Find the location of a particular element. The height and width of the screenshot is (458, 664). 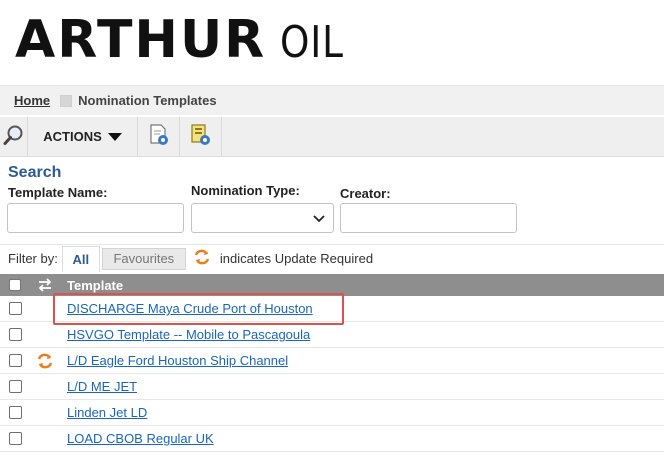

template-link: DISCHARGE Maya Crude Port of Houston is located at coordinates (190, 308).